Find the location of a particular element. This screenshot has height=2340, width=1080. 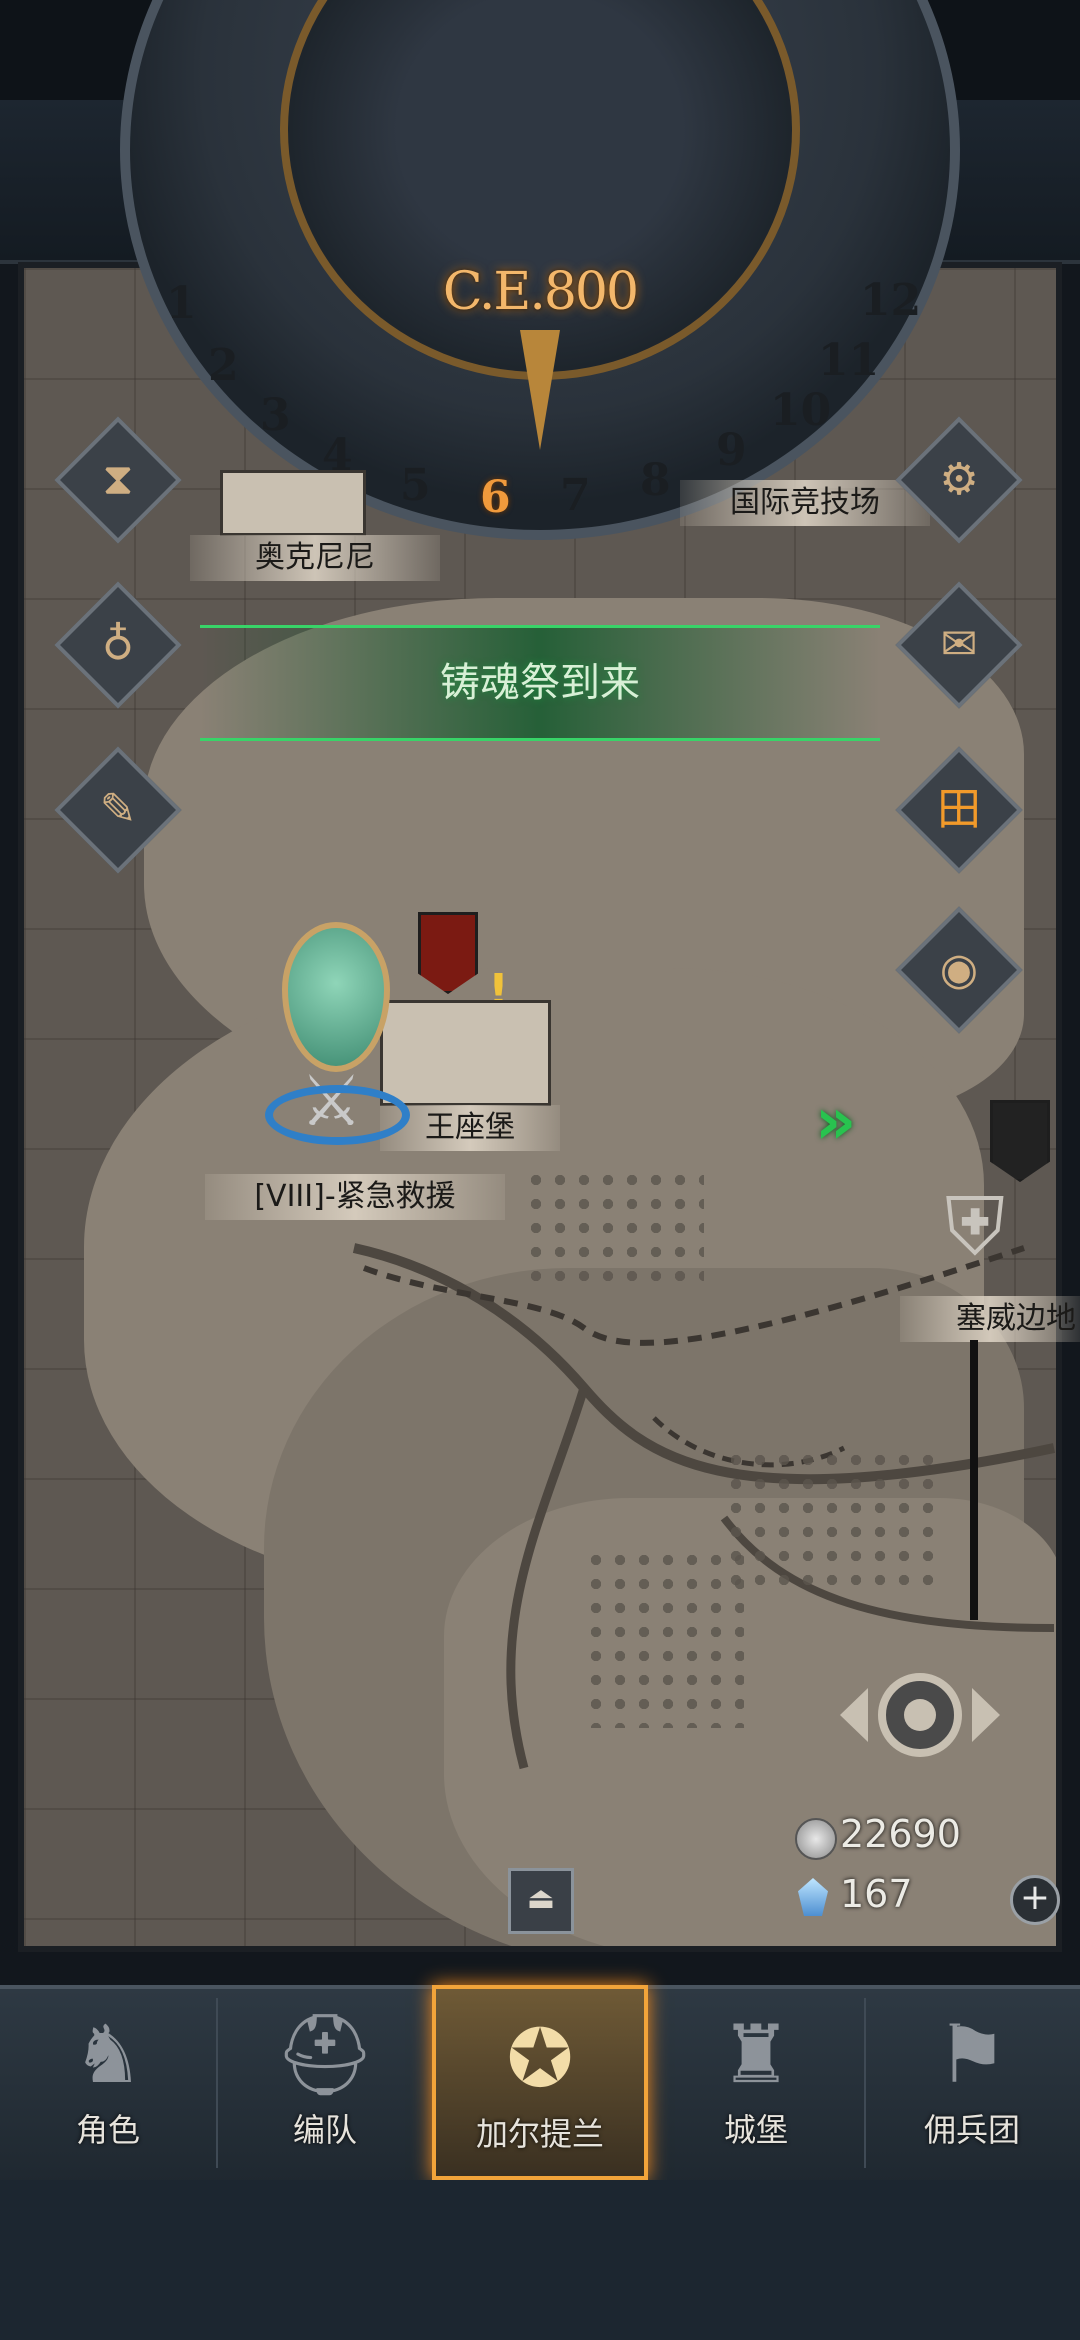

world-map-icon: ✪ is located at coordinates (540, 2058).